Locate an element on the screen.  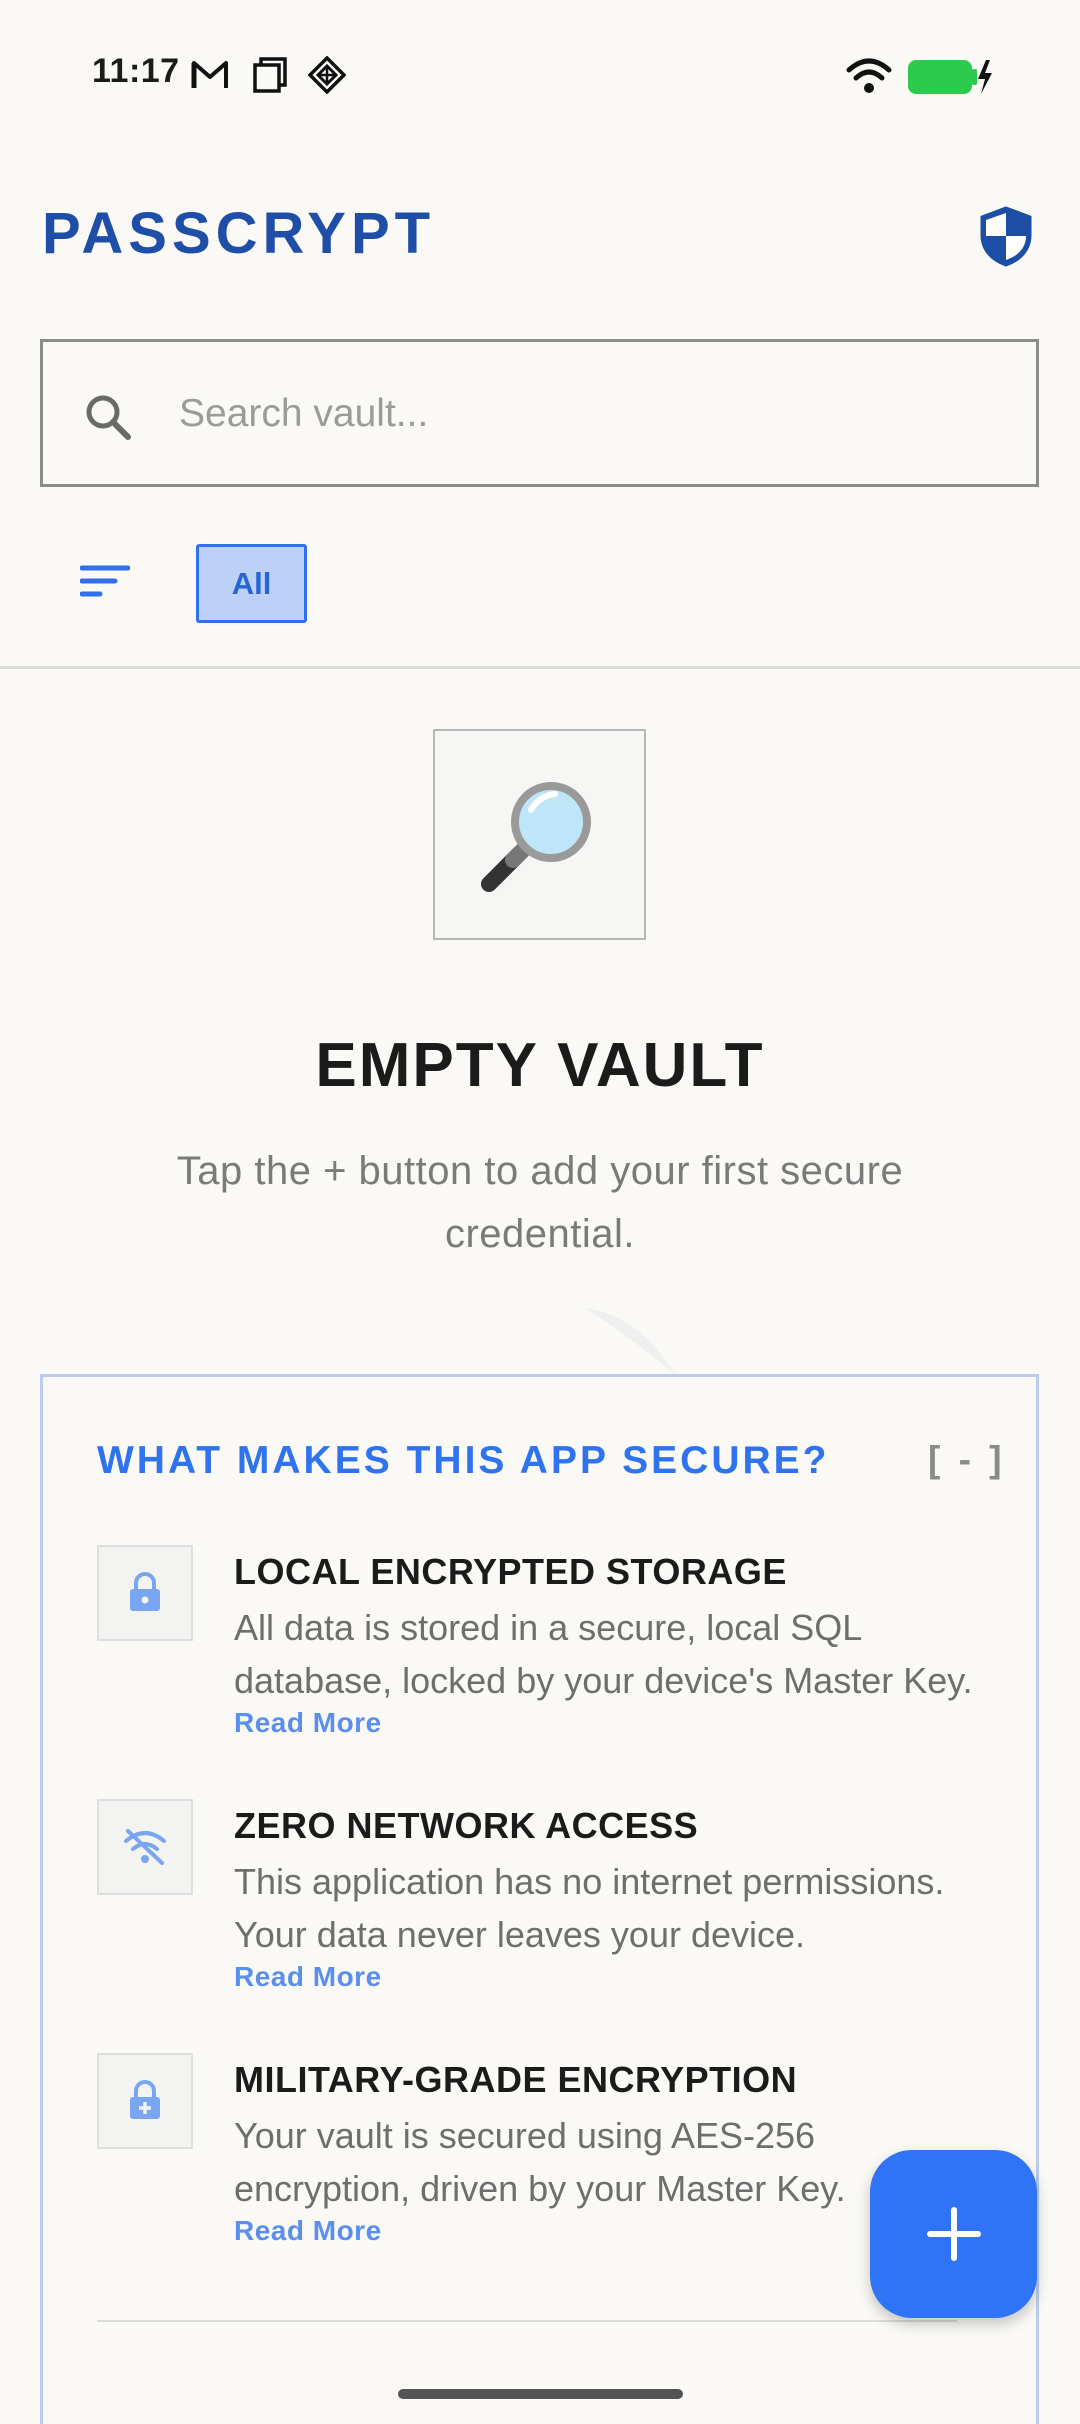
search-input is located at coordinates (589, 414).